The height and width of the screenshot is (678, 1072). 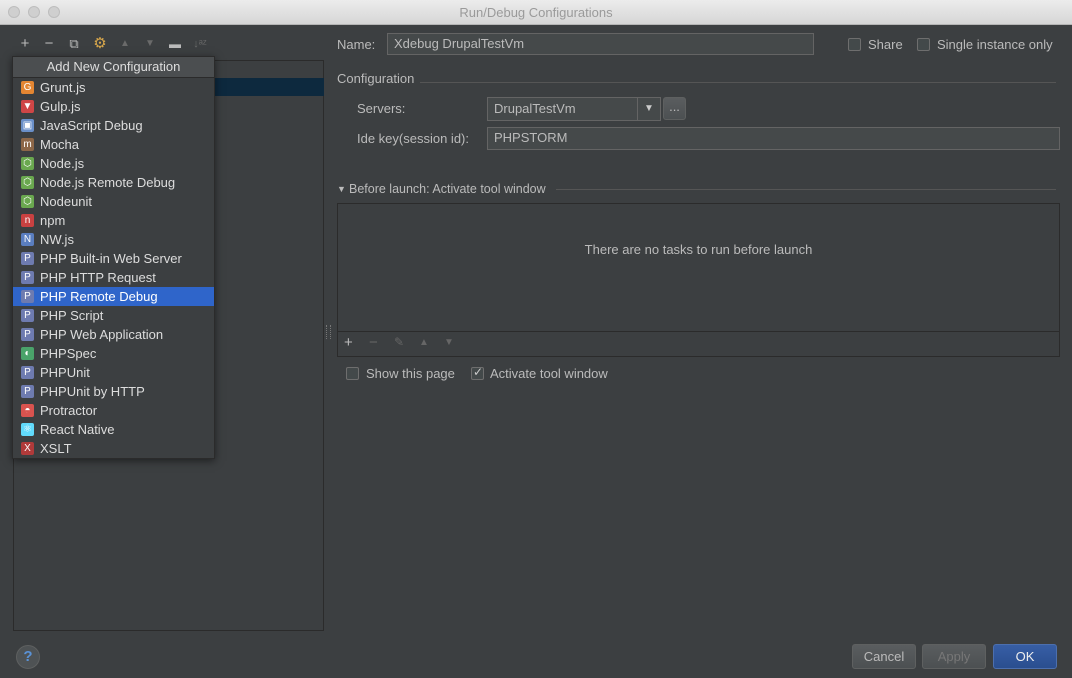 What do you see at coordinates (884, 656) in the screenshot?
I see `cancel-button: Cancel` at bounding box center [884, 656].